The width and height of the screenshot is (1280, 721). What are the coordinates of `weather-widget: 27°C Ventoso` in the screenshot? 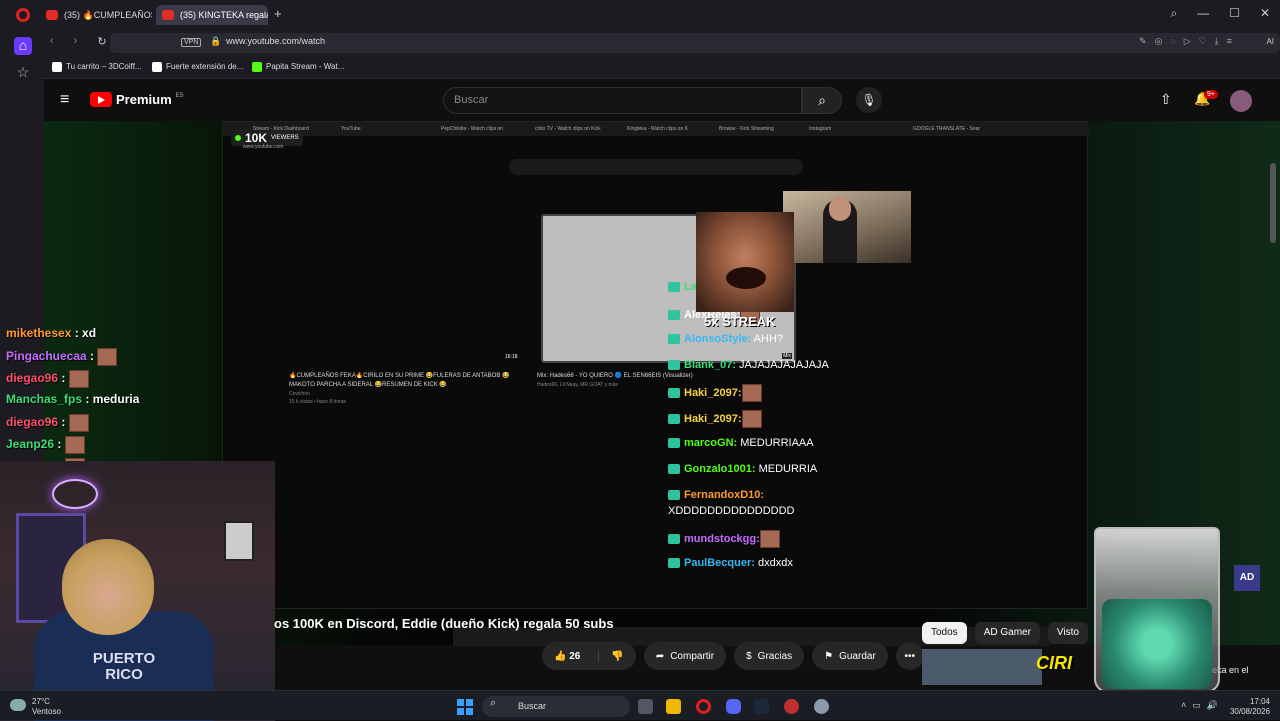 It's located at (35, 707).